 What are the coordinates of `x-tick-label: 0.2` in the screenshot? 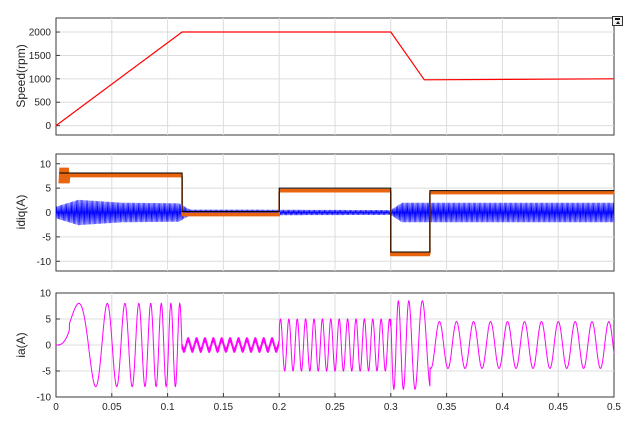 It's located at (279, 407).